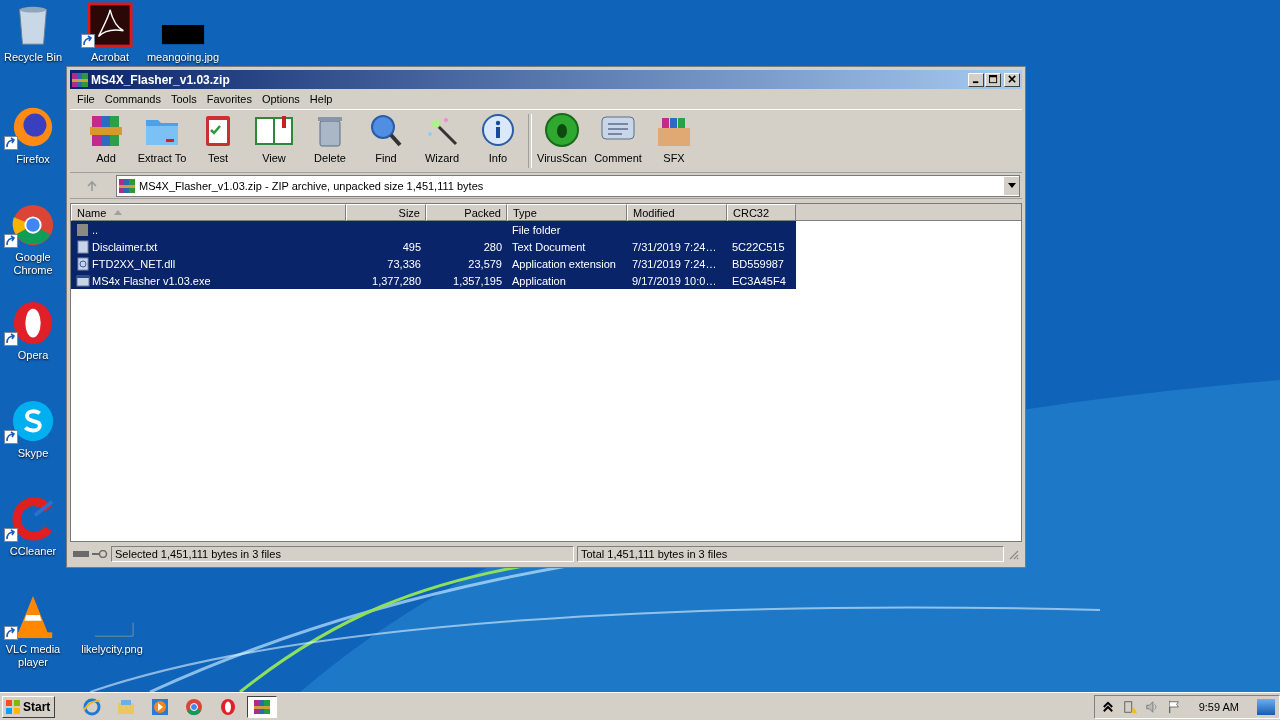  Describe the element at coordinates (1013, 554) in the screenshot. I see `resize-grip-icon` at that location.